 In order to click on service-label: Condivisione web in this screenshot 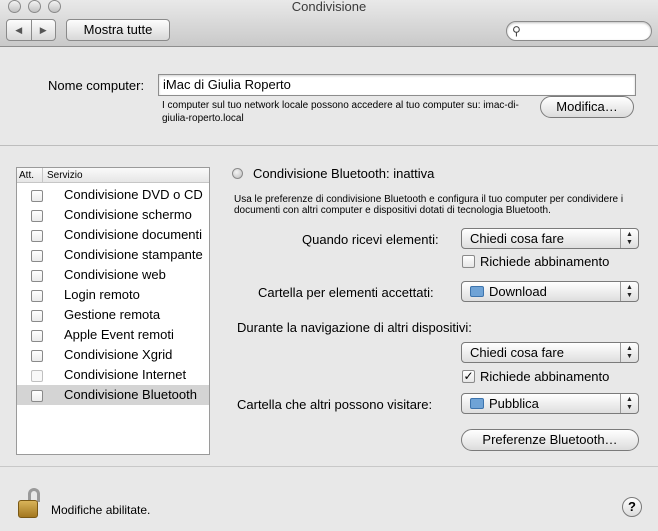, I will do `click(115, 274)`.